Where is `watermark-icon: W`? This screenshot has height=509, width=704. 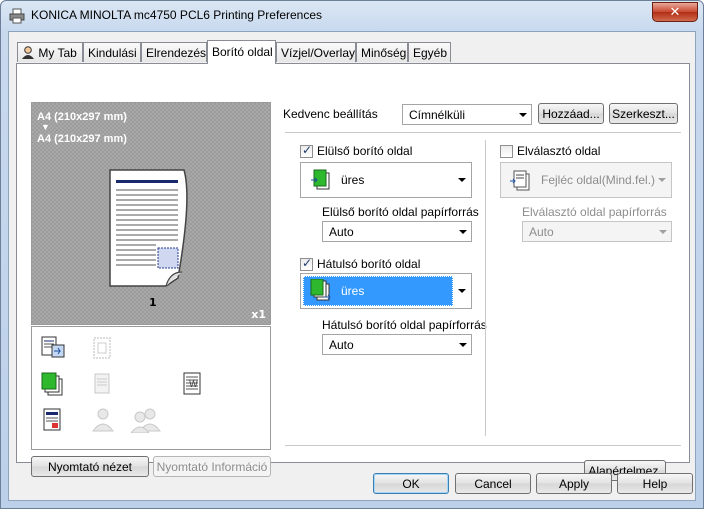
watermark-icon: W is located at coordinates (192, 383).